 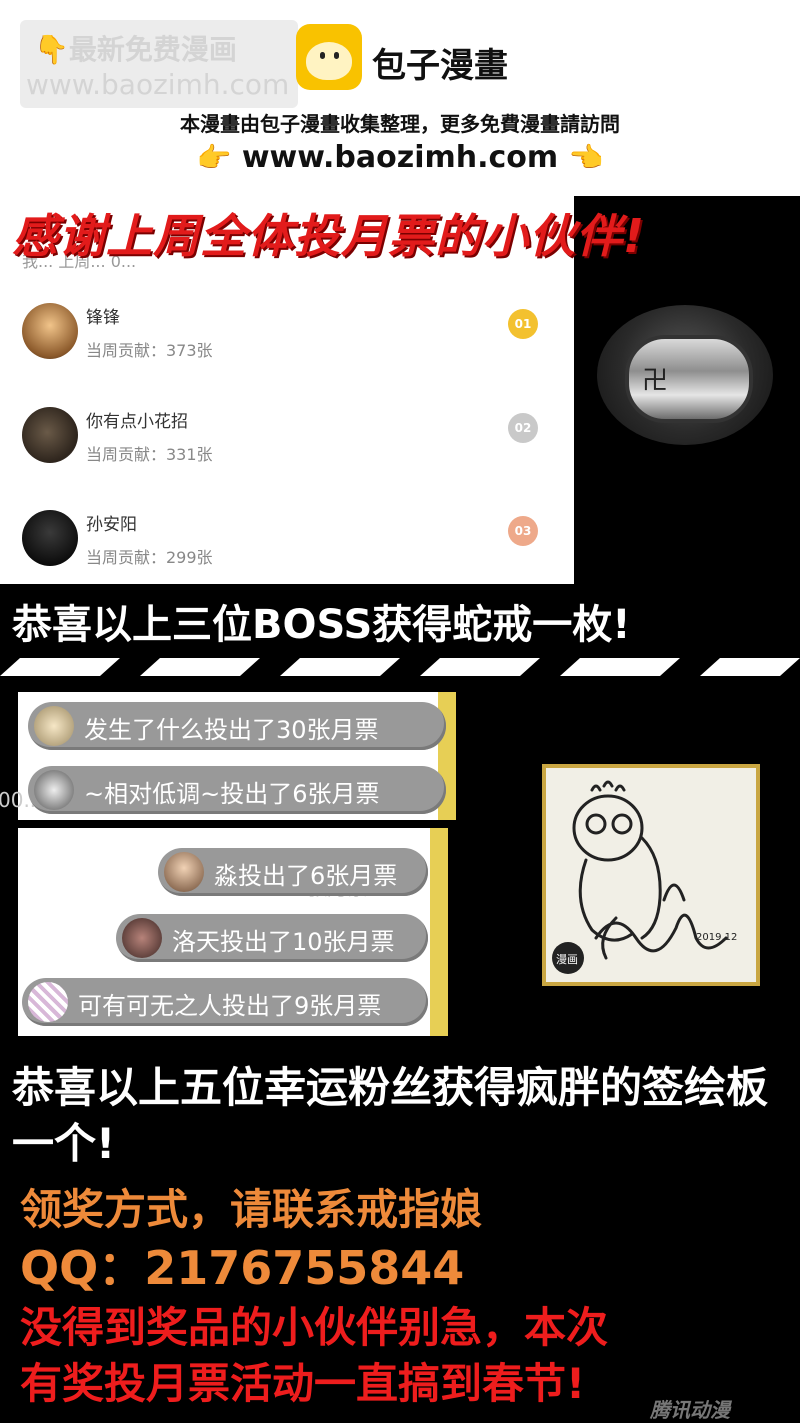 I want to click on vote-card-a: 00... 发生了什么投出了30张月票 ~相对低调~投出了6张月票, so click(x=228, y=756).